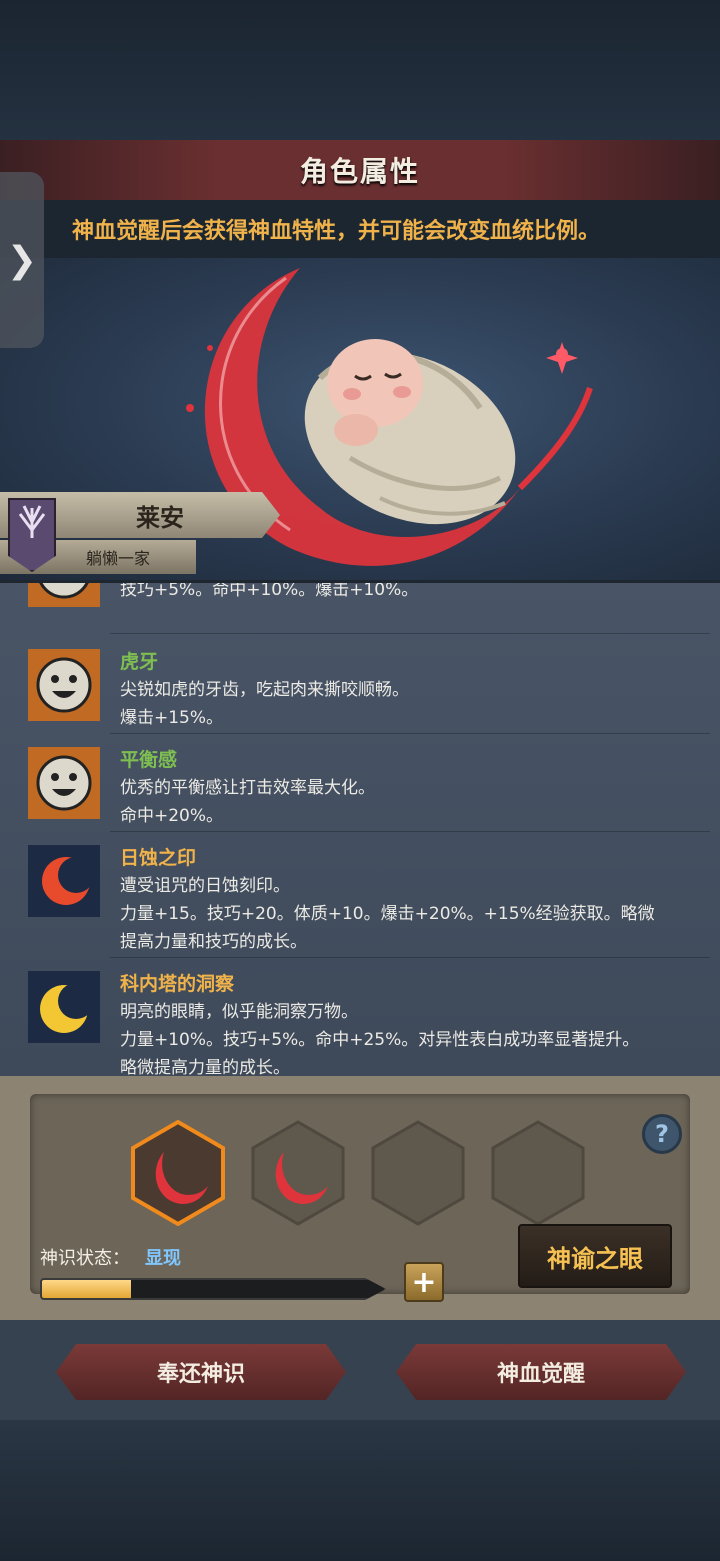 The image size is (720, 1561). Describe the element at coordinates (163, 1258) in the screenshot. I see `sense-status-value: 显现` at that location.